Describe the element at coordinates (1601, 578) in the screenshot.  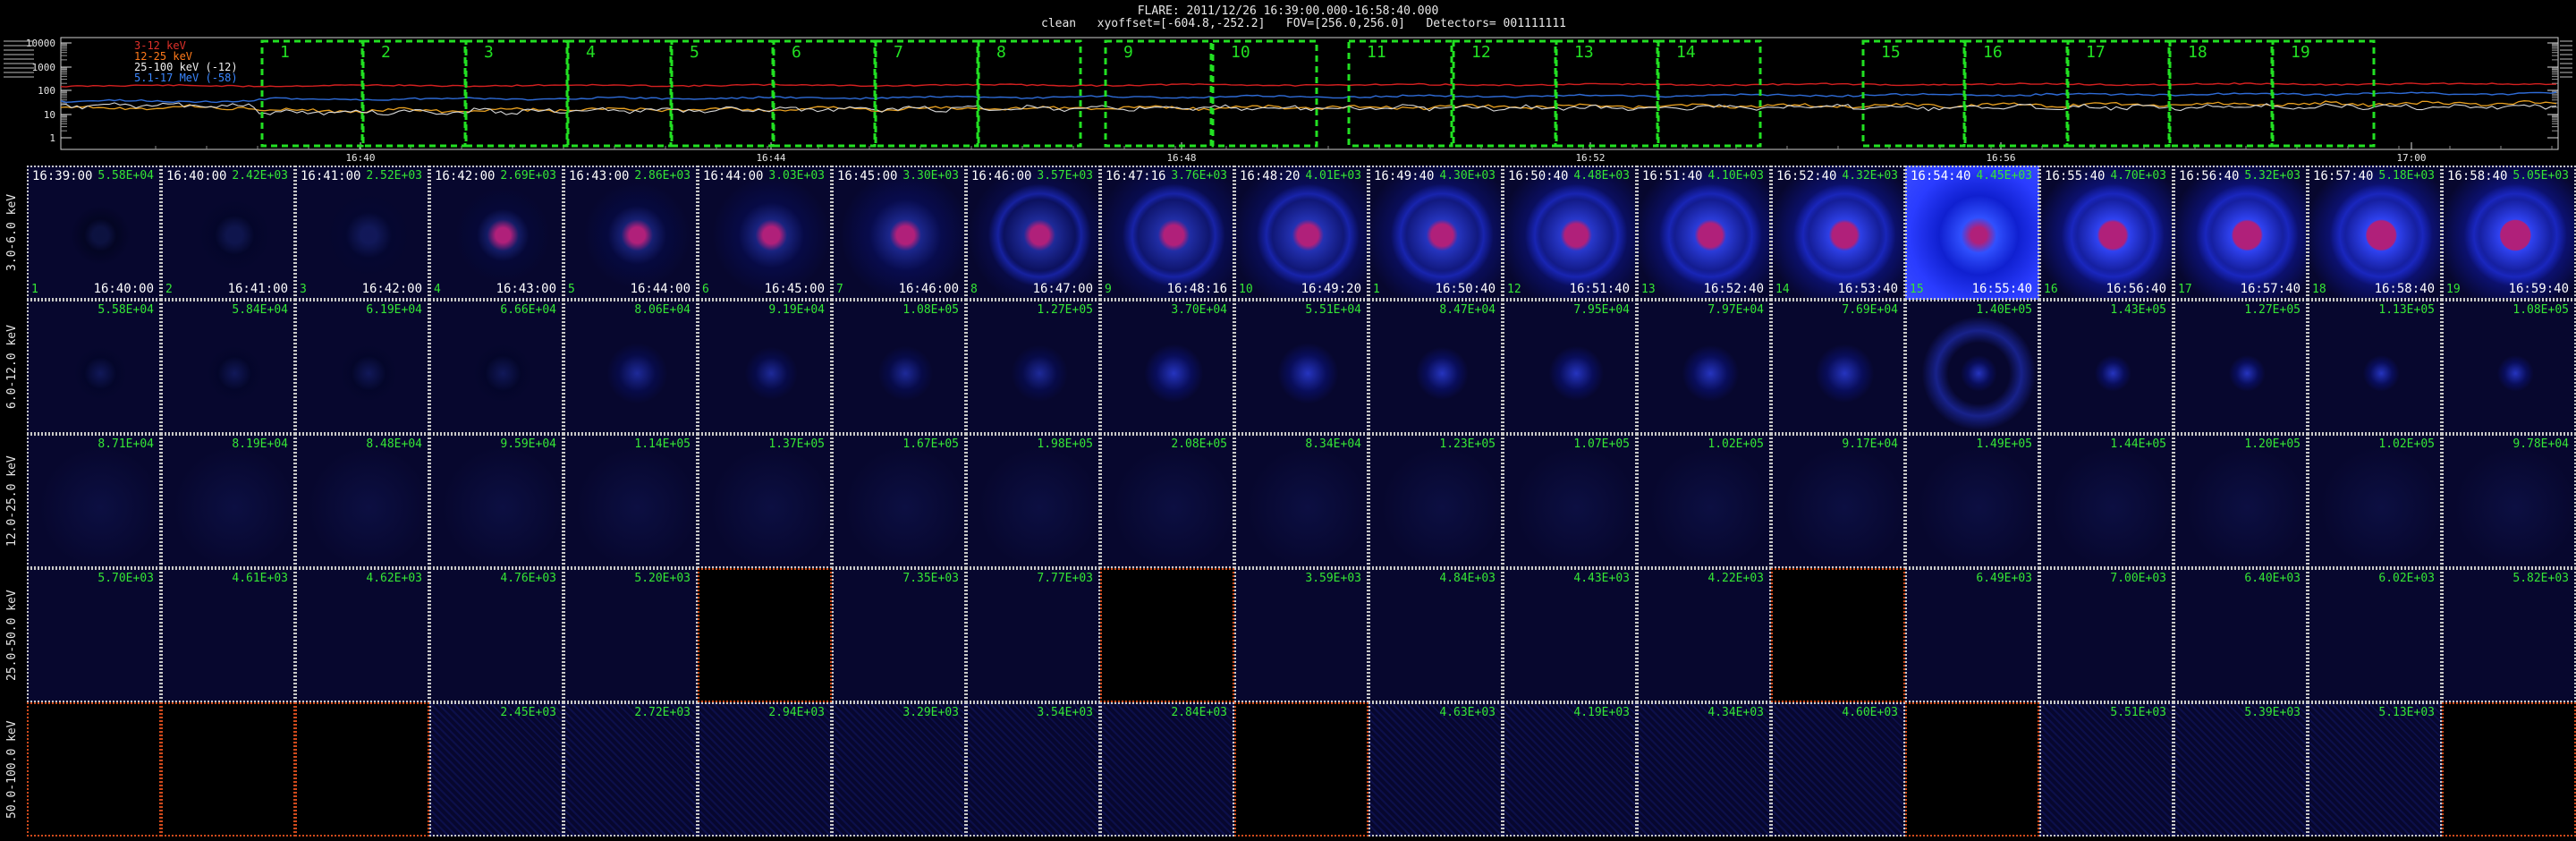
I see `panel-flux-label: 4.43E+03` at that location.